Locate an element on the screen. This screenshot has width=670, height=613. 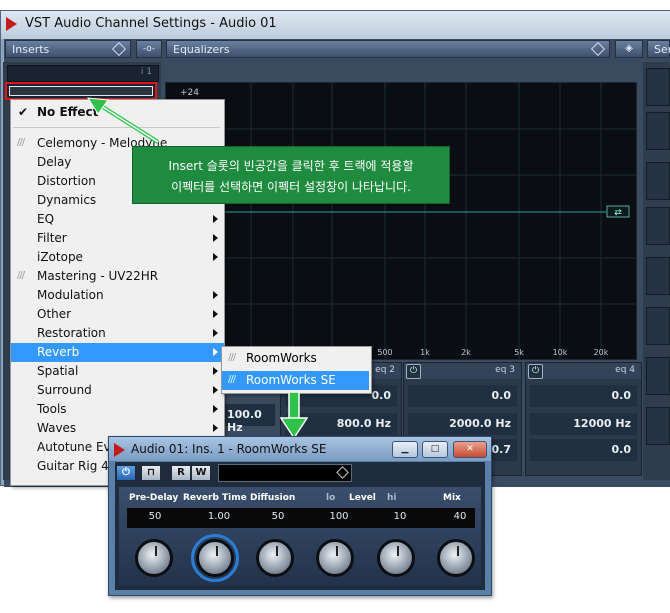
param-label-diffusion: Diffusion is located at coordinates (273, 498).